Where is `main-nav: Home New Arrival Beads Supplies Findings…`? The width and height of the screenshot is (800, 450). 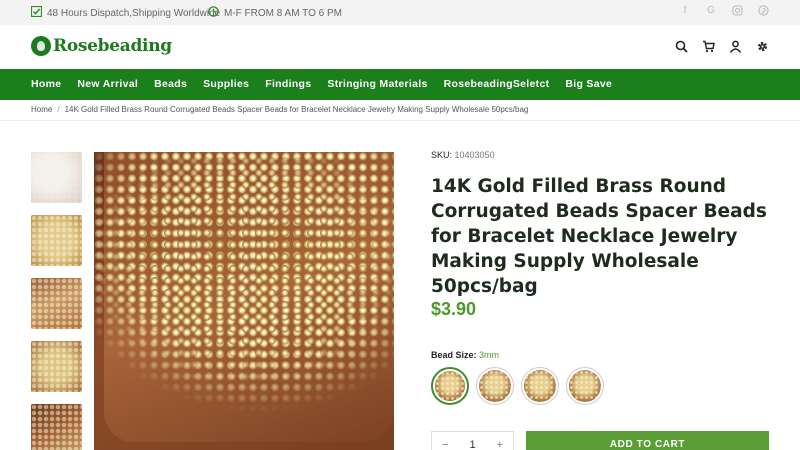 main-nav: Home New Arrival Beads Supplies Findings… is located at coordinates (400, 84).